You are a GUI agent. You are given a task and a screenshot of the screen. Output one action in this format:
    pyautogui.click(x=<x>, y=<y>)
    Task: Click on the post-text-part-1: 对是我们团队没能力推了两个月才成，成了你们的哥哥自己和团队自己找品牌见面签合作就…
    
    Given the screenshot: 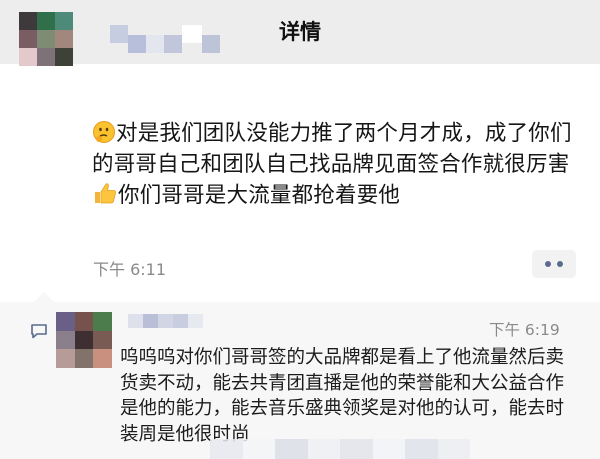 What is the action you would take?
    pyautogui.click(x=332, y=149)
    